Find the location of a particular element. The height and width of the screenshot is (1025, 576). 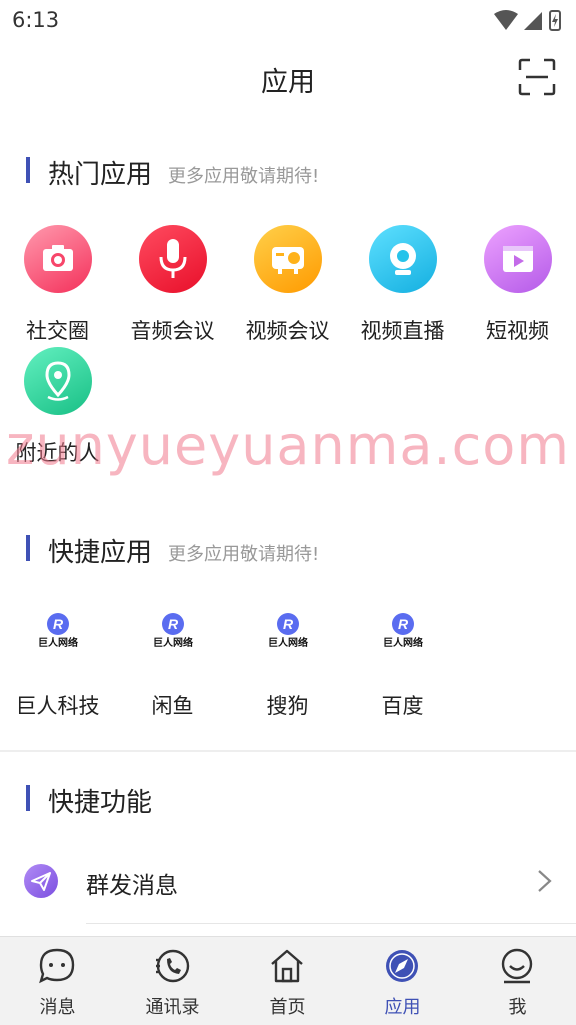

microphone-icon is located at coordinates (173, 259).